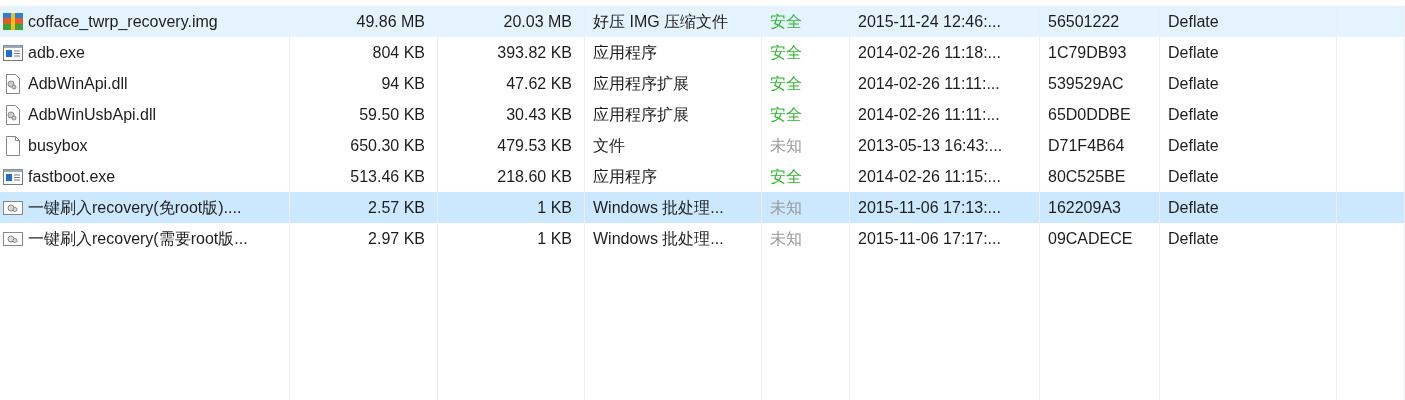  Describe the element at coordinates (58, 145) in the screenshot. I see `file-name: busybox` at that location.